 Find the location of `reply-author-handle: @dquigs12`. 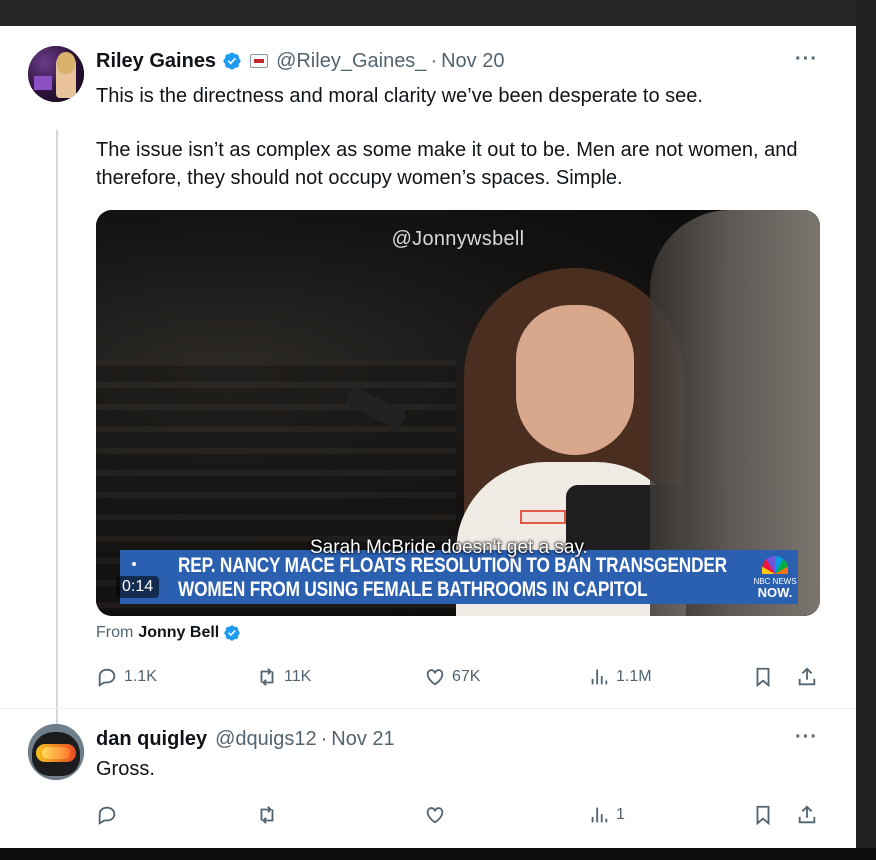

reply-author-handle: @dquigs12 is located at coordinates (265, 739).